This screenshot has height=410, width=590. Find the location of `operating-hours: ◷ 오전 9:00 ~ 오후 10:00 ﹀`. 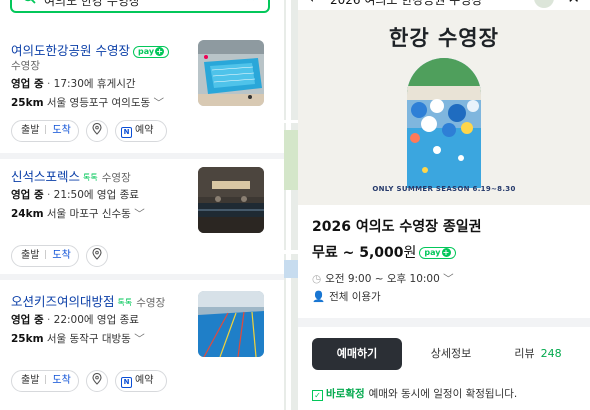

operating-hours: ◷ 오전 9:00 ~ 오후 10:00 ﹀ is located at coordinates (383, 278).